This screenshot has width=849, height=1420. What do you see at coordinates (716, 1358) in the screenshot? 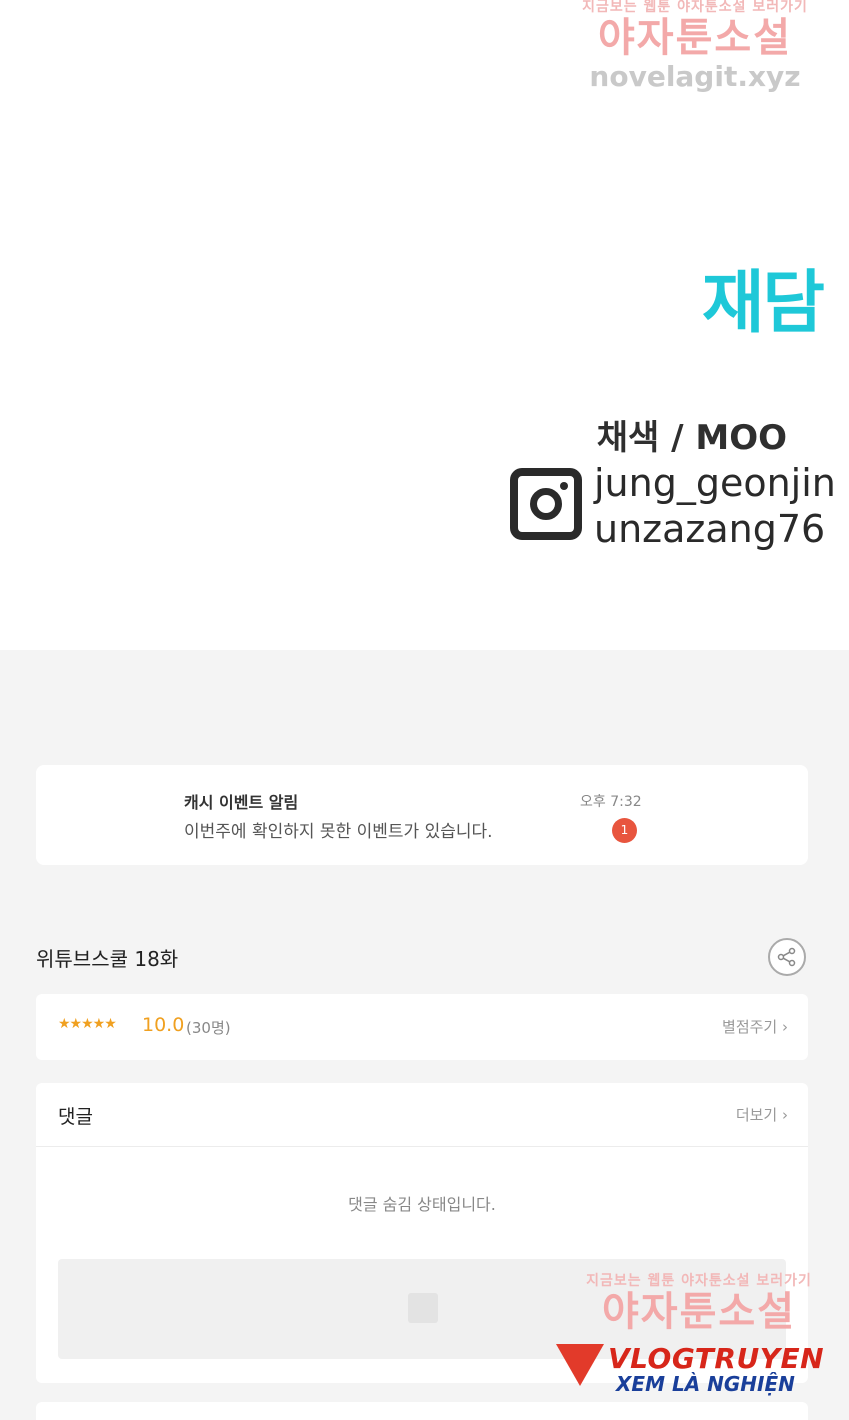
I see `vlogtruyen-name: VLOGTRUYEN` at bounding box center [716, 1358].